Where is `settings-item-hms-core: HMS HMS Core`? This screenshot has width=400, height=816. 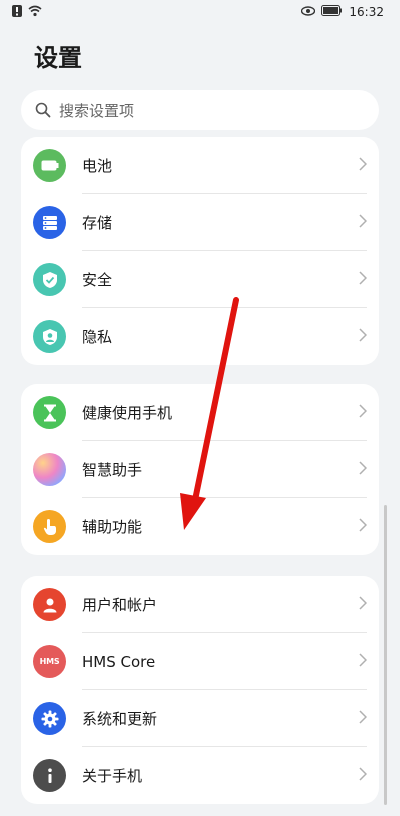
settings-item-hms-core: HMS HMS Core is located at coordinates (200, 661).